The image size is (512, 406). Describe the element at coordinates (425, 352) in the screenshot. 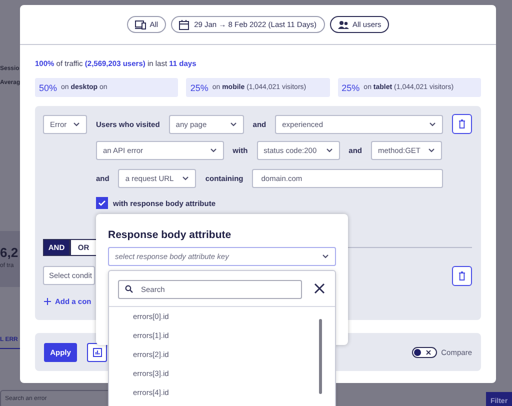

I see `compare-toggle` at that location.